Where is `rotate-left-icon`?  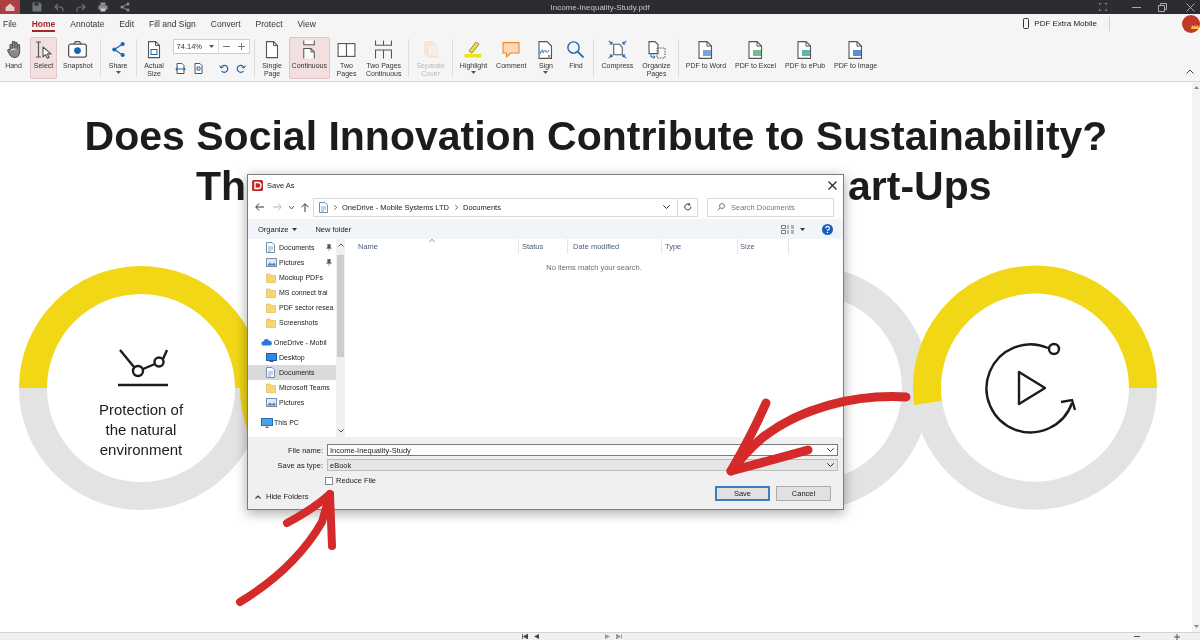
rotate-left-icon is located at coordinates (223, 68).